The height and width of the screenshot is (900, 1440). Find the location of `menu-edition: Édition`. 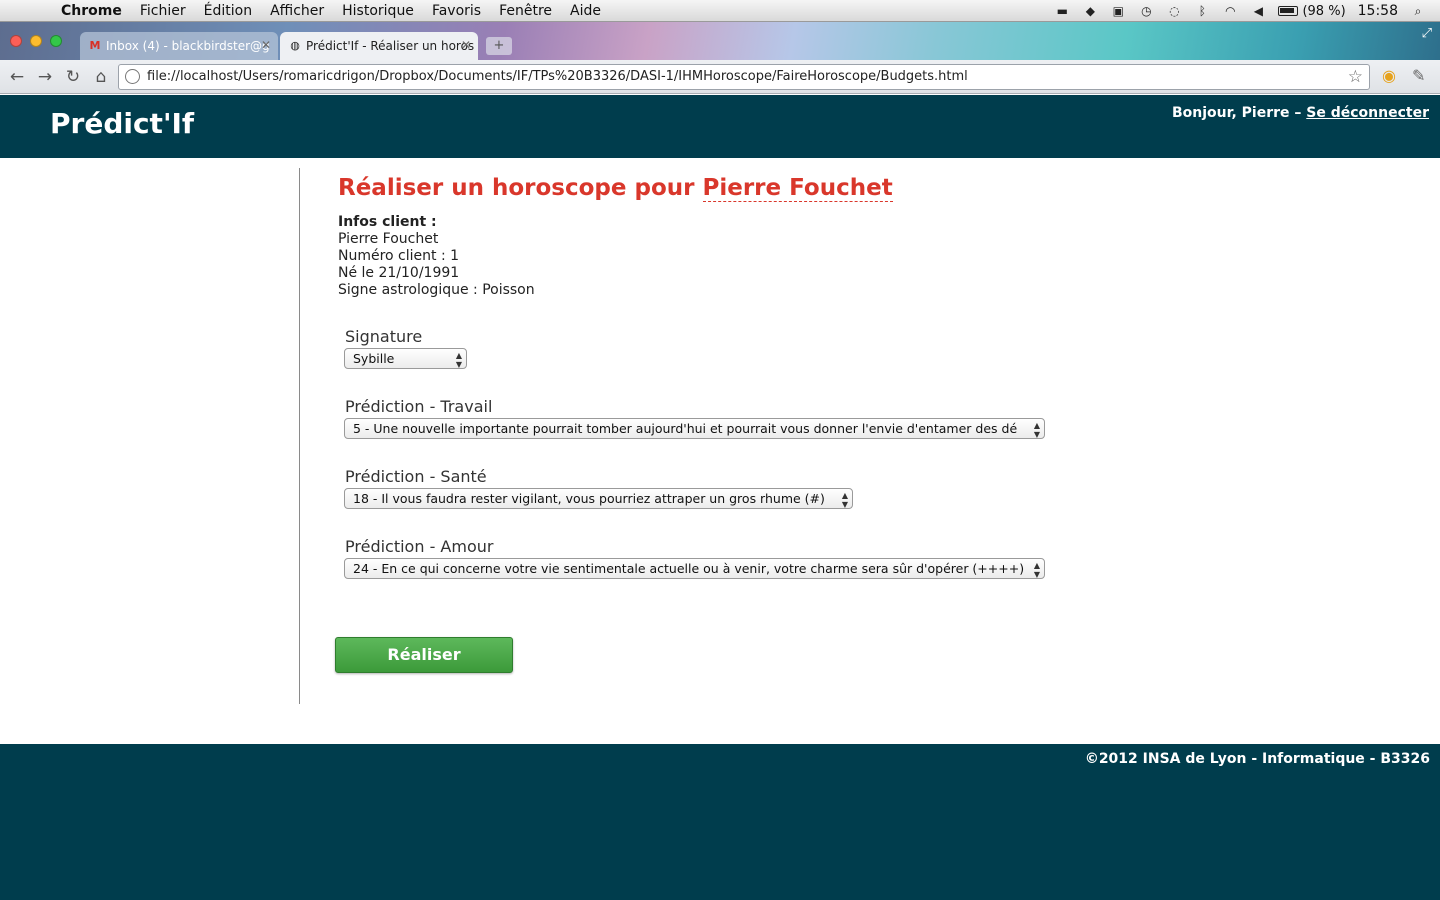

menu-edition: Édition is located at coordinates (228, 11).